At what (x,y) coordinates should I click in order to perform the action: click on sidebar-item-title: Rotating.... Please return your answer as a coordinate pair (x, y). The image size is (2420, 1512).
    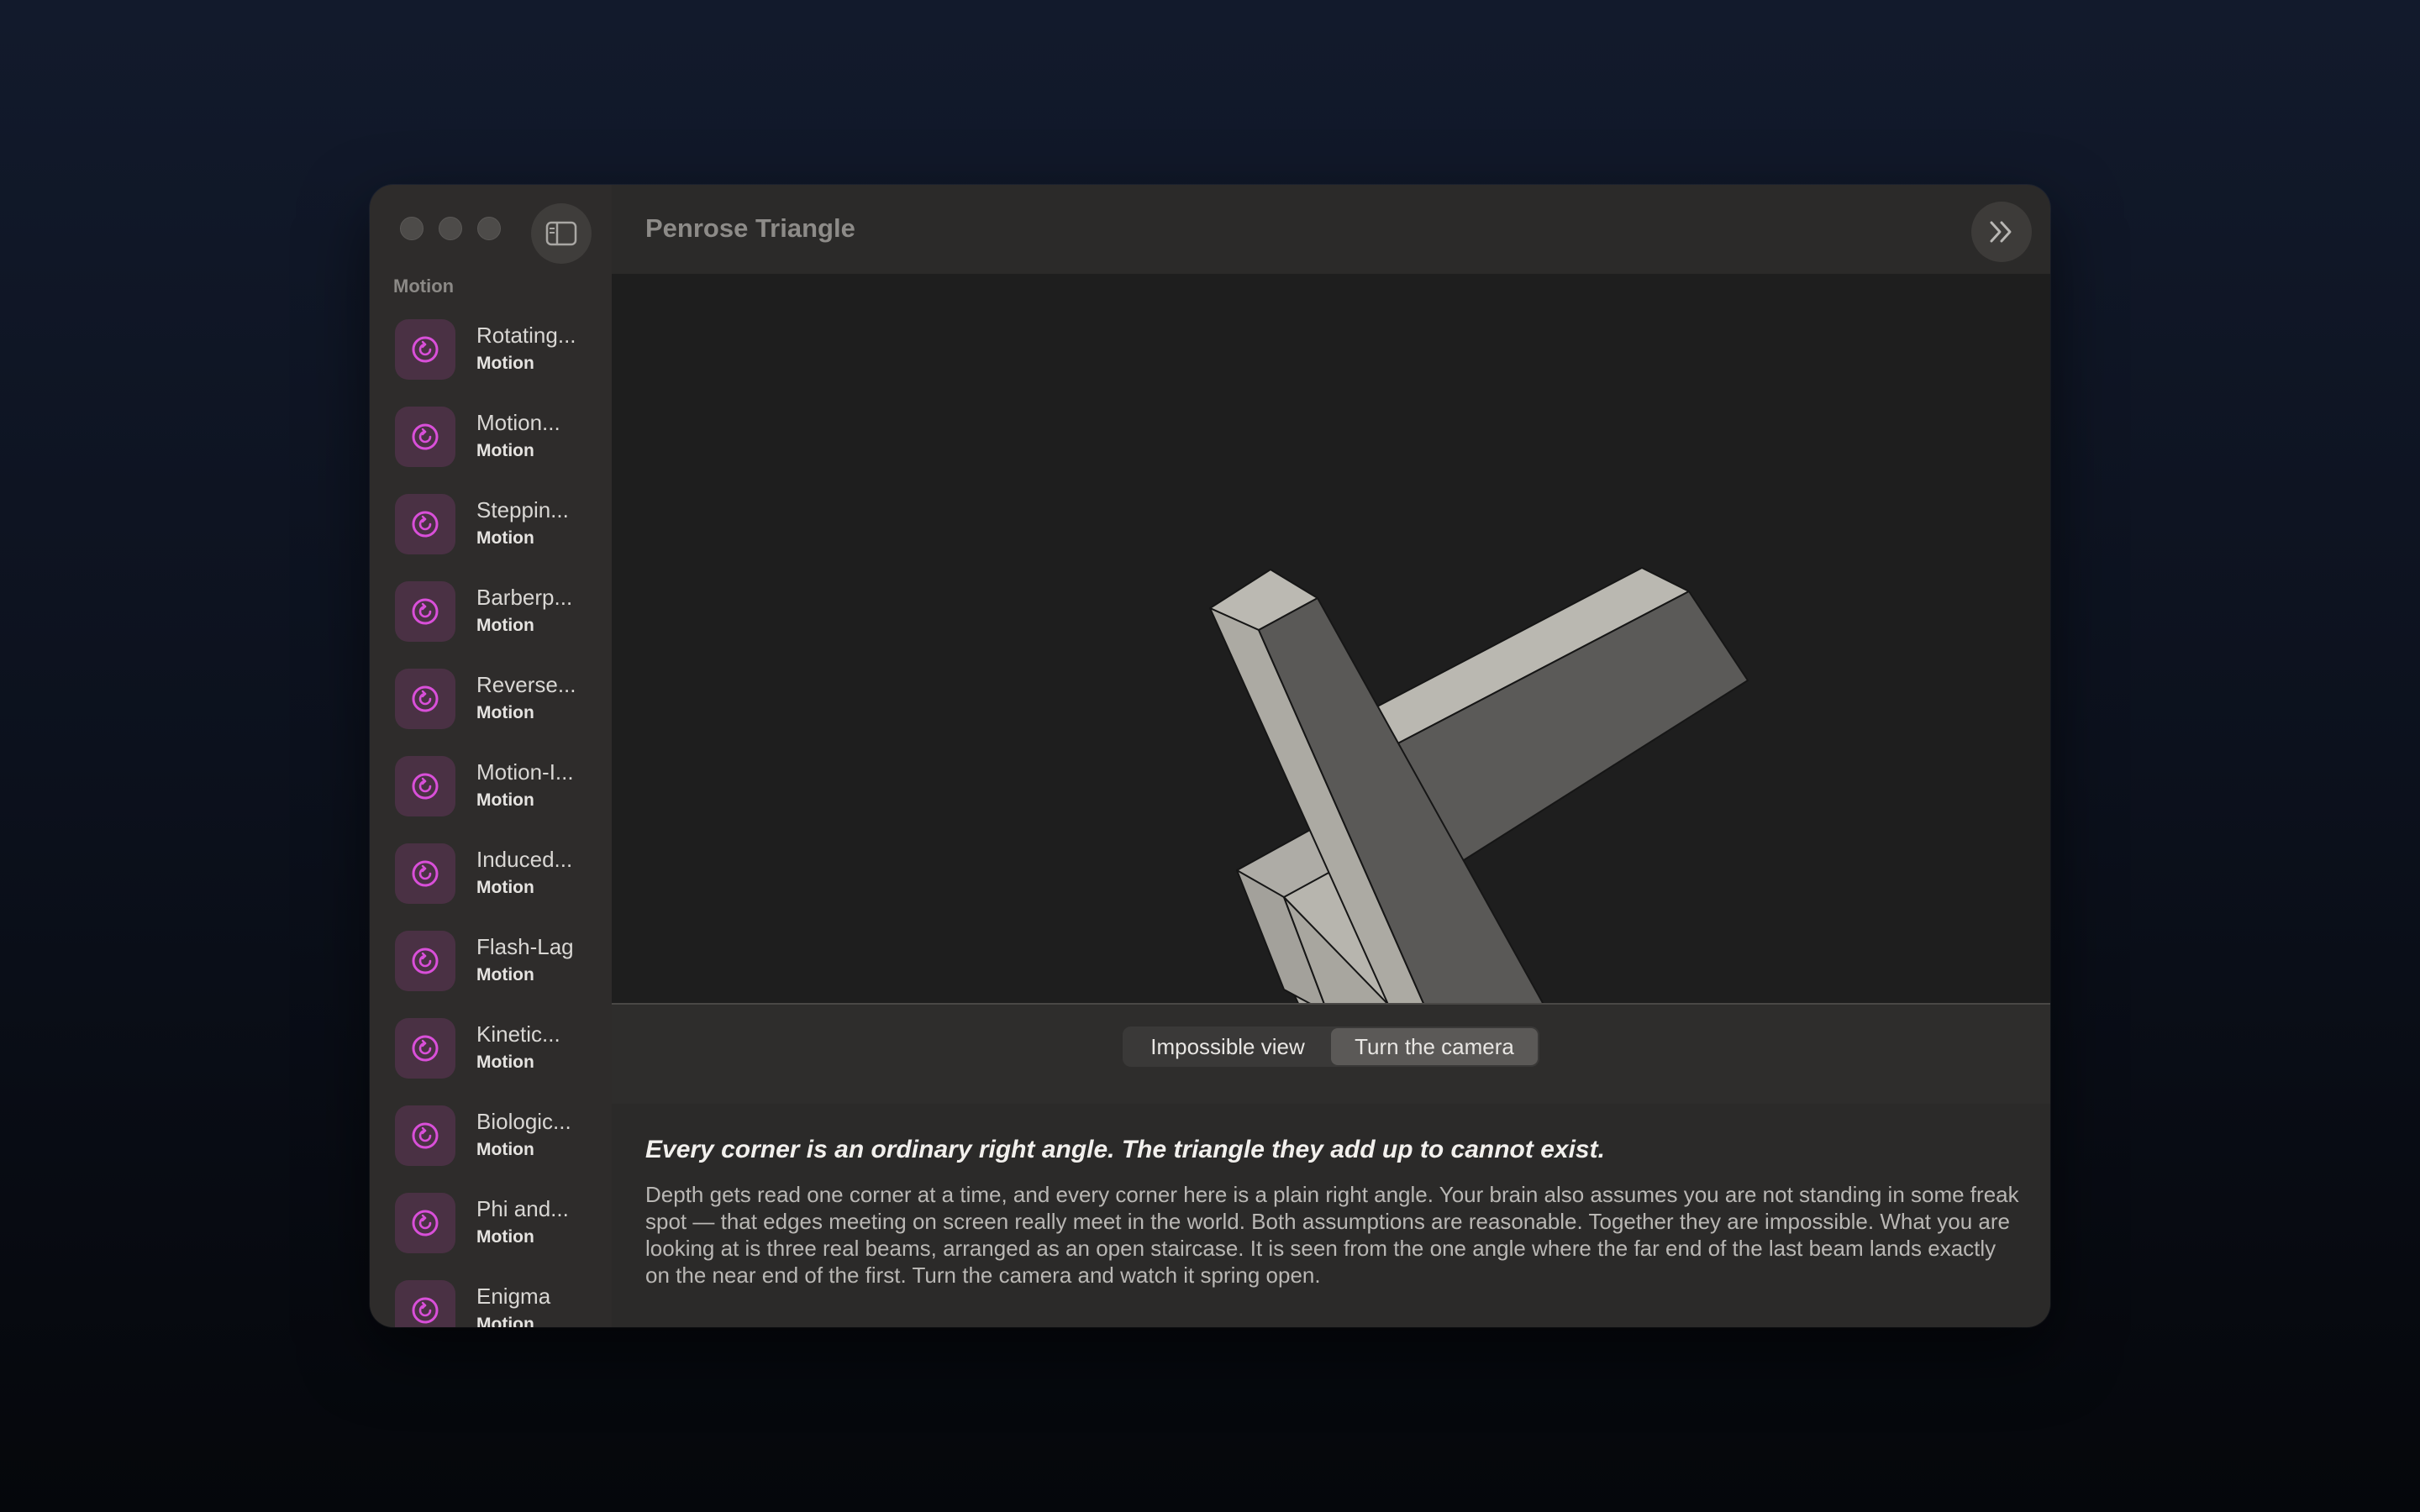
    Looking at the image, I should click on (526, 335).